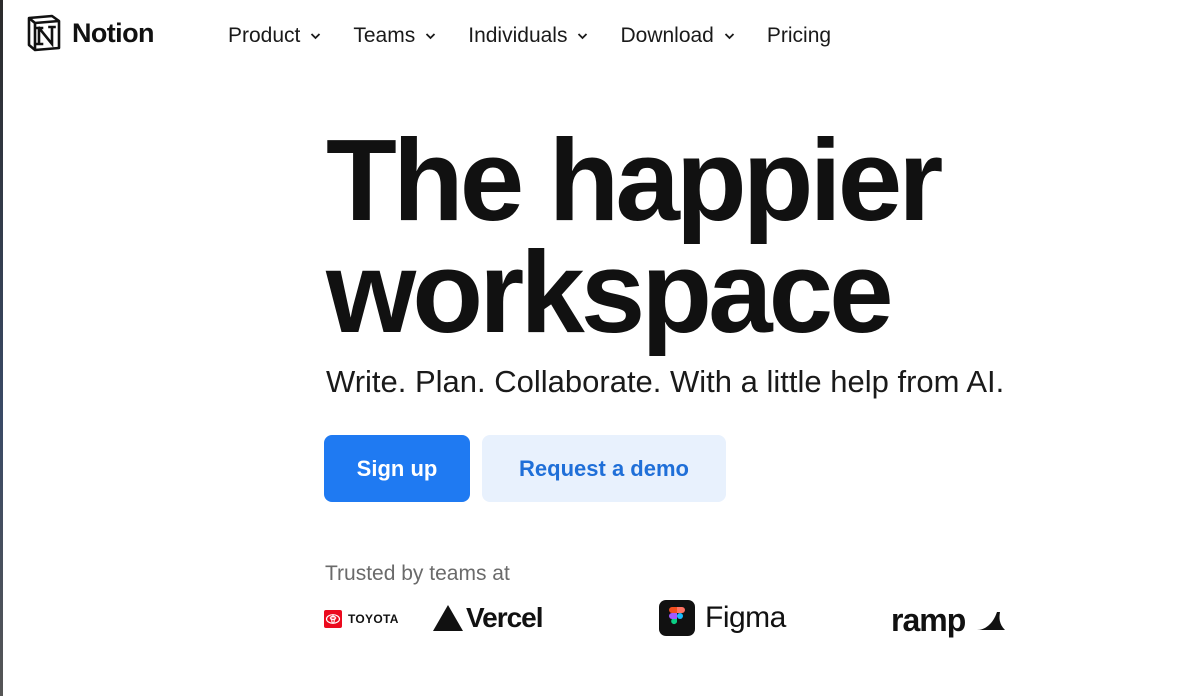  What do you see at coordinates (333, 619) in the screenshot?
I see `toyota-logo-icon` at bounding box center [333, 619].